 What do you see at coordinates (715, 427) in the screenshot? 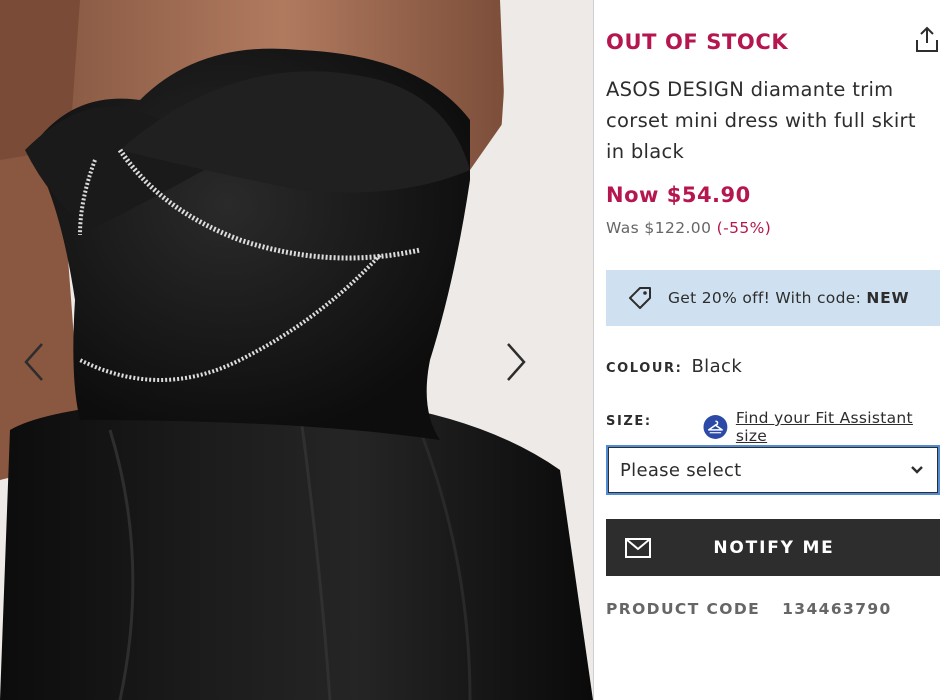
I see `fit-assistant-icon` at bounding box center [715, 427].